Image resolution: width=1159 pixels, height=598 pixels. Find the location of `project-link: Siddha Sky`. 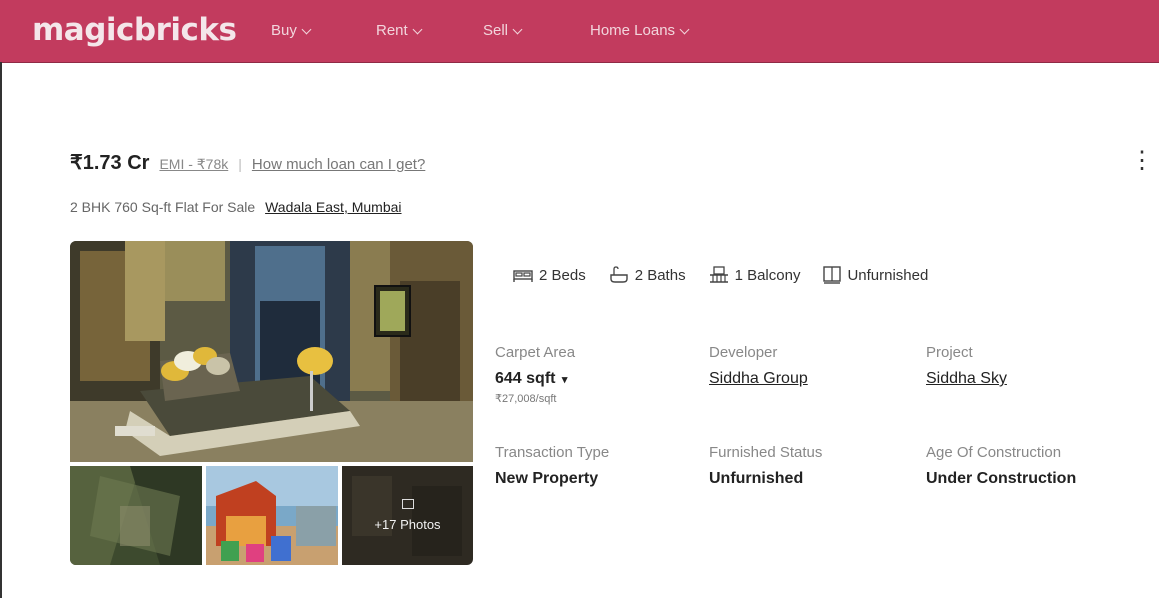

project-link: Siddha Sky is located at coordinates (966, 379).